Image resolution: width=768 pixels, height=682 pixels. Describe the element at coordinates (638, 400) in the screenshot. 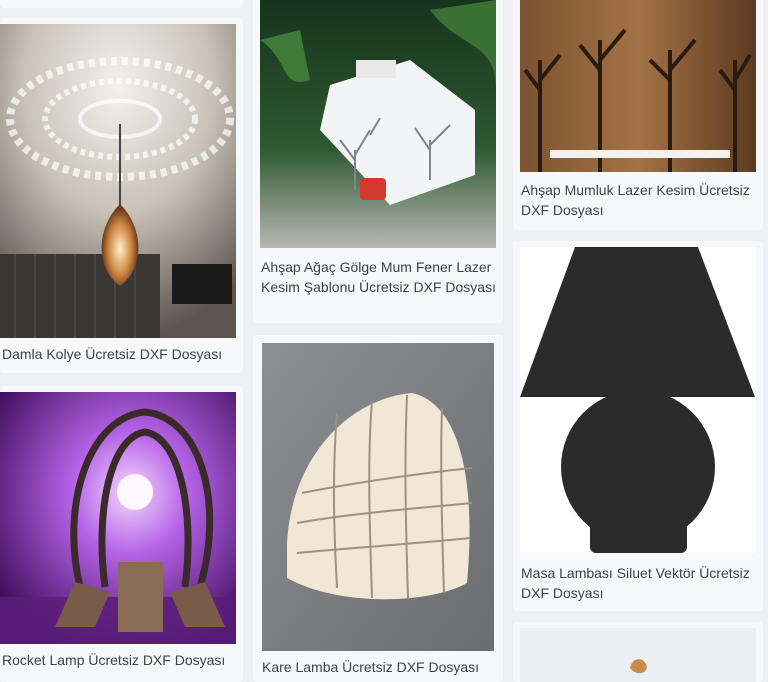

I see `table-lamp-silhouette-image` at that location.